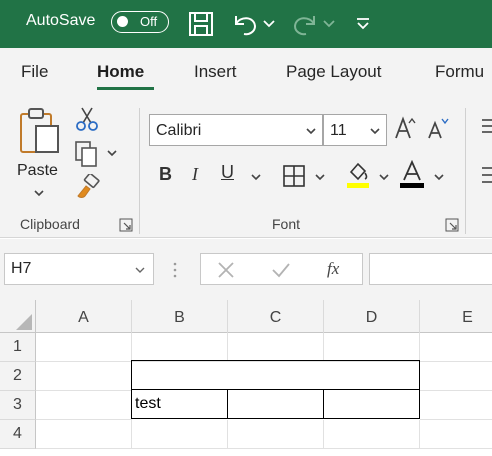  What do you see at coordinates (84, 434) in the screenshot?
I see `cell-a4` at bounding box center [84, 434].